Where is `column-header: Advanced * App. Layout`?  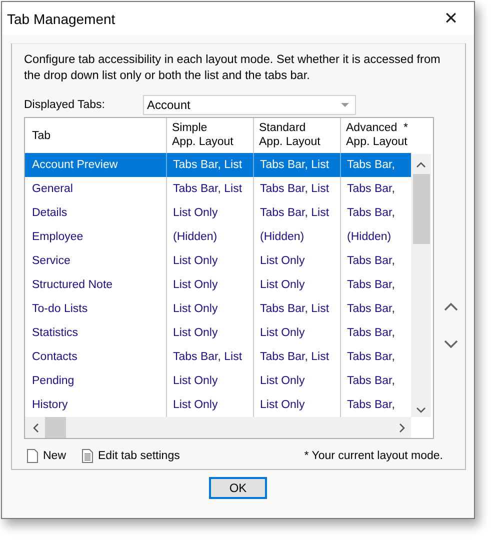 column-header: Advanced * App. Layout is located at coordinates (376, 135).